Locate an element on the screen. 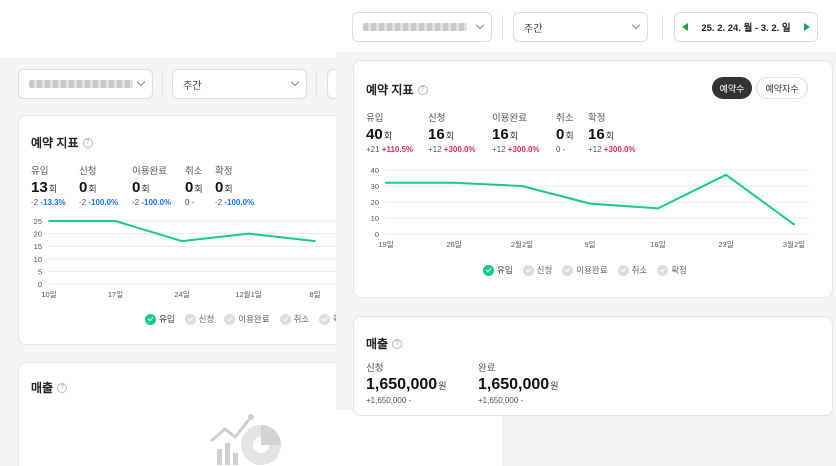 The image size is (836, 466). back-store-select is located at coordinates (85, 84).